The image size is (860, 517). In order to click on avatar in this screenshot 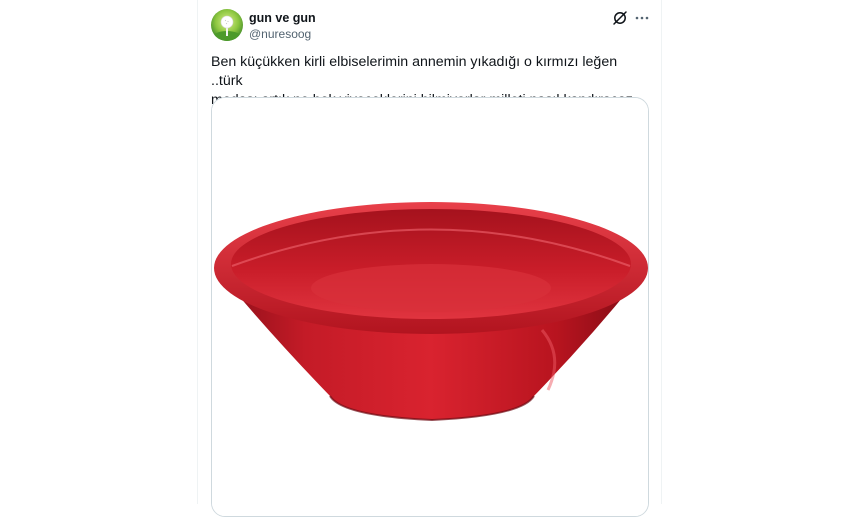, I will do `click(227, 25)`.